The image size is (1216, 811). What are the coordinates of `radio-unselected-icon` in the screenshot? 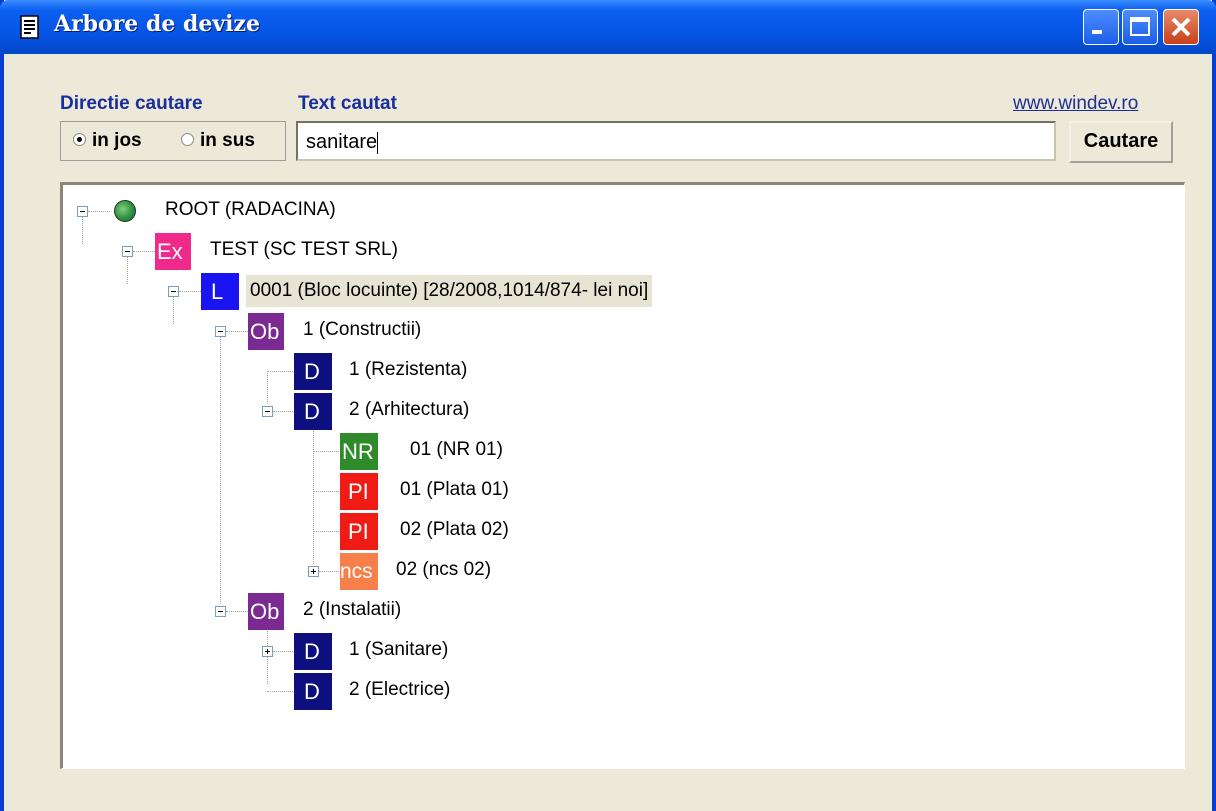 It's located at (187, 140).